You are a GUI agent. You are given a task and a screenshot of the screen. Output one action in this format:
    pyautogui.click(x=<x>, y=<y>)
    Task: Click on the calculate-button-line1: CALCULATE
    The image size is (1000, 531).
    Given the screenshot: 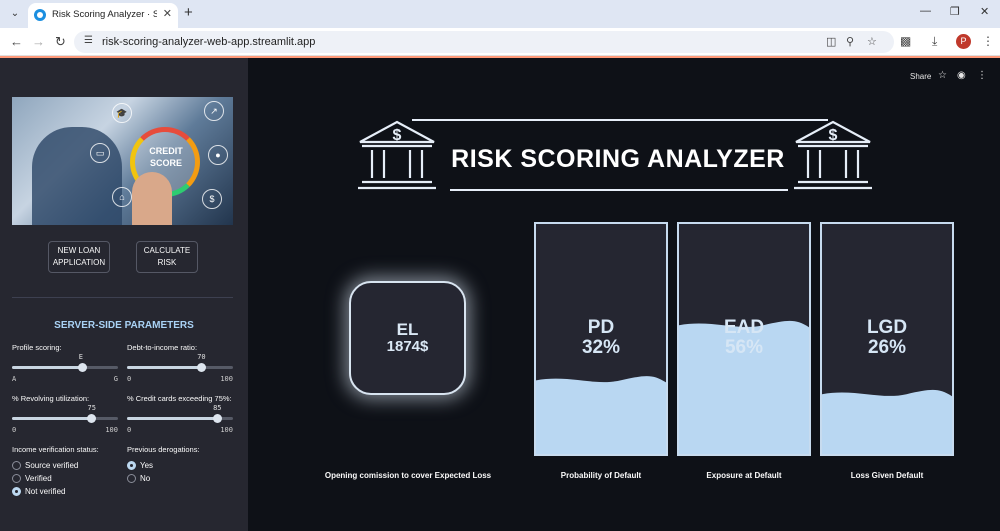 What is the action you would take?
    pyautogui.click(x=167, y=250)
    